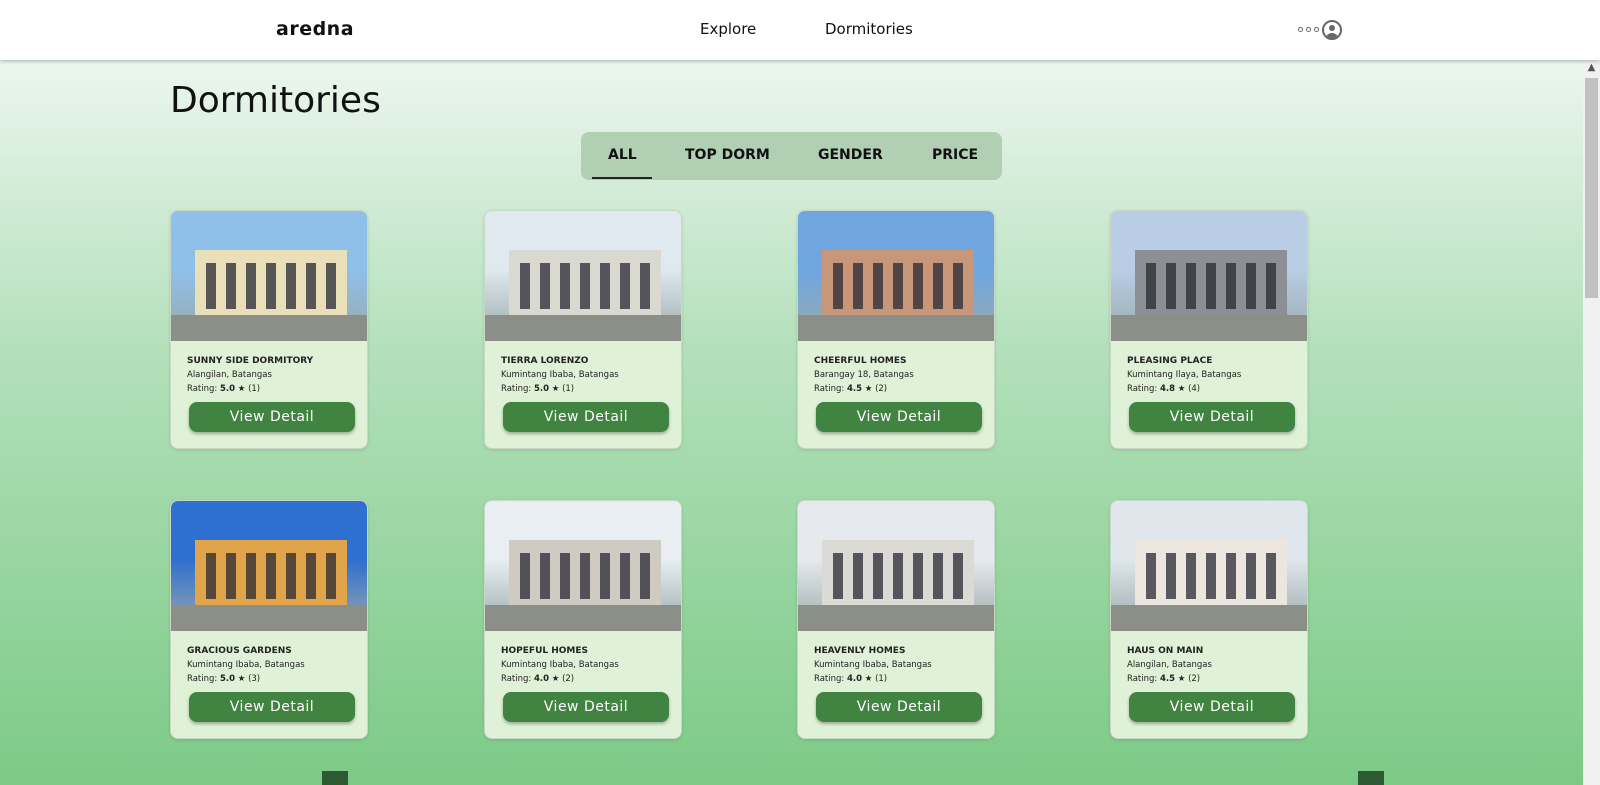  I want to click on review-count: (3), so click(254, 679).